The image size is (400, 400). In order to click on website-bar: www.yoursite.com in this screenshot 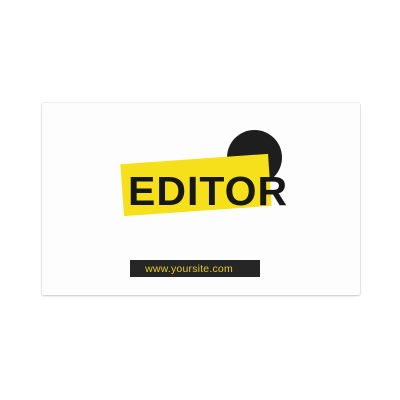, I will do `click(195, 268)`.